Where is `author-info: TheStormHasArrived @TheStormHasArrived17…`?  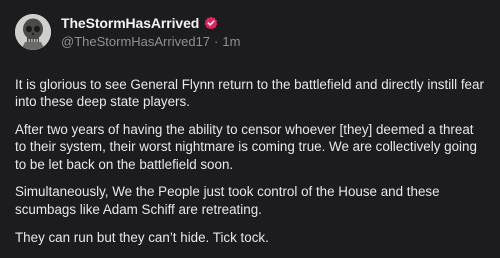 author-info: TheStormHasArrived @TheStormHasArrived17… is located at coordinates (150, 29).